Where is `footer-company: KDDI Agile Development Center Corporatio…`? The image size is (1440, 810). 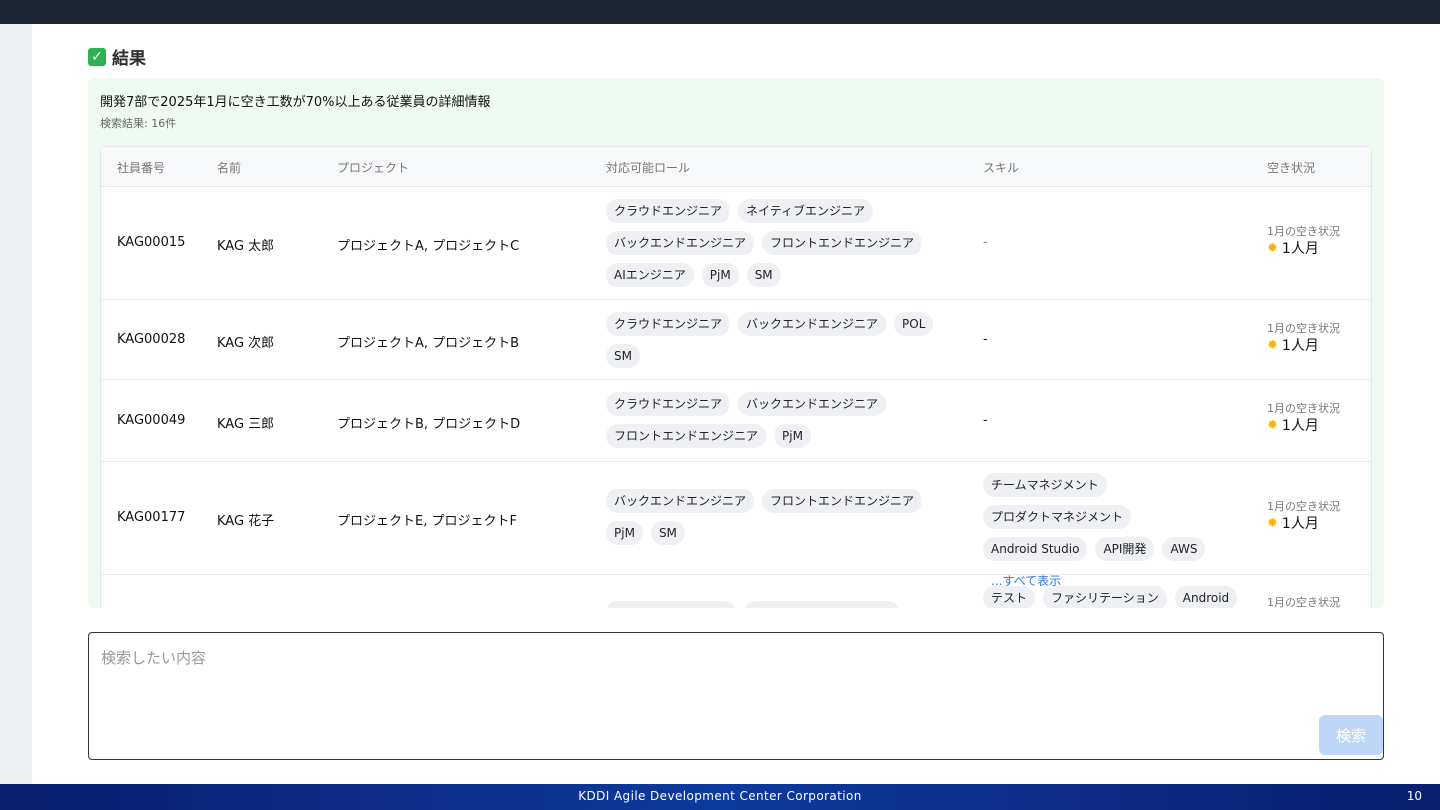
footer-company: KDDI Agile Development Center Corporatio… is located at coordinates (720, 796).